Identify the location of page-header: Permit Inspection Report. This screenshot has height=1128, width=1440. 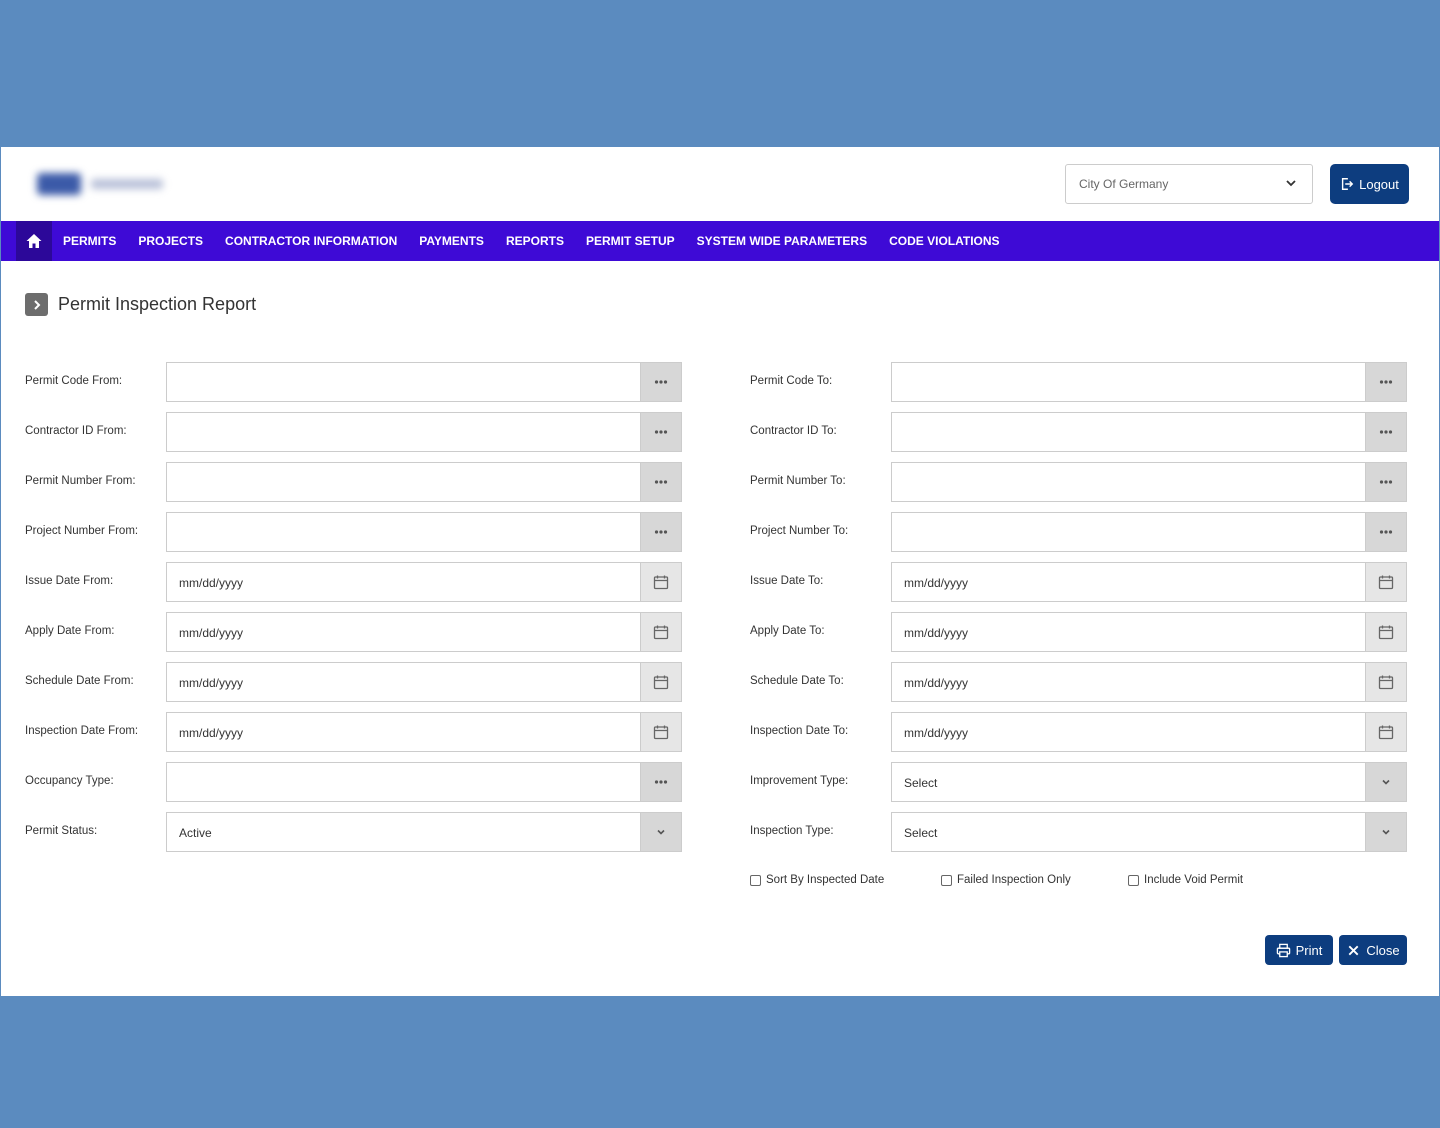
(140, 304).